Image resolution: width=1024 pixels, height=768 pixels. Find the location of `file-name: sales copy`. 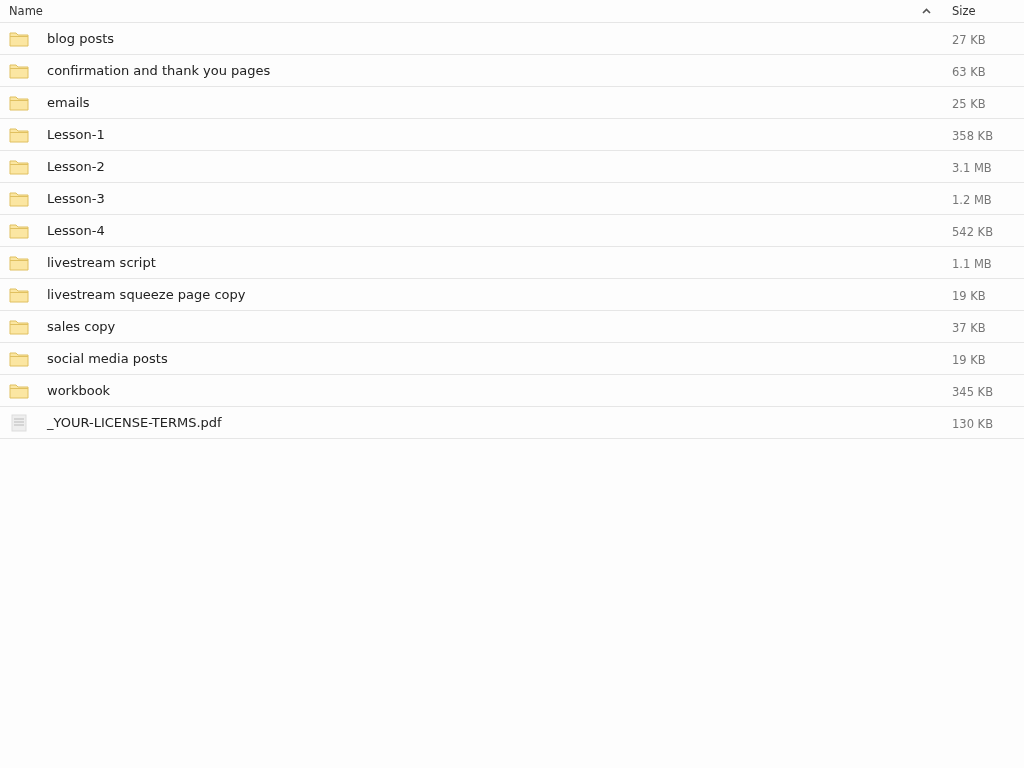

file-name: sales copy is located at coordinates (81, 326).